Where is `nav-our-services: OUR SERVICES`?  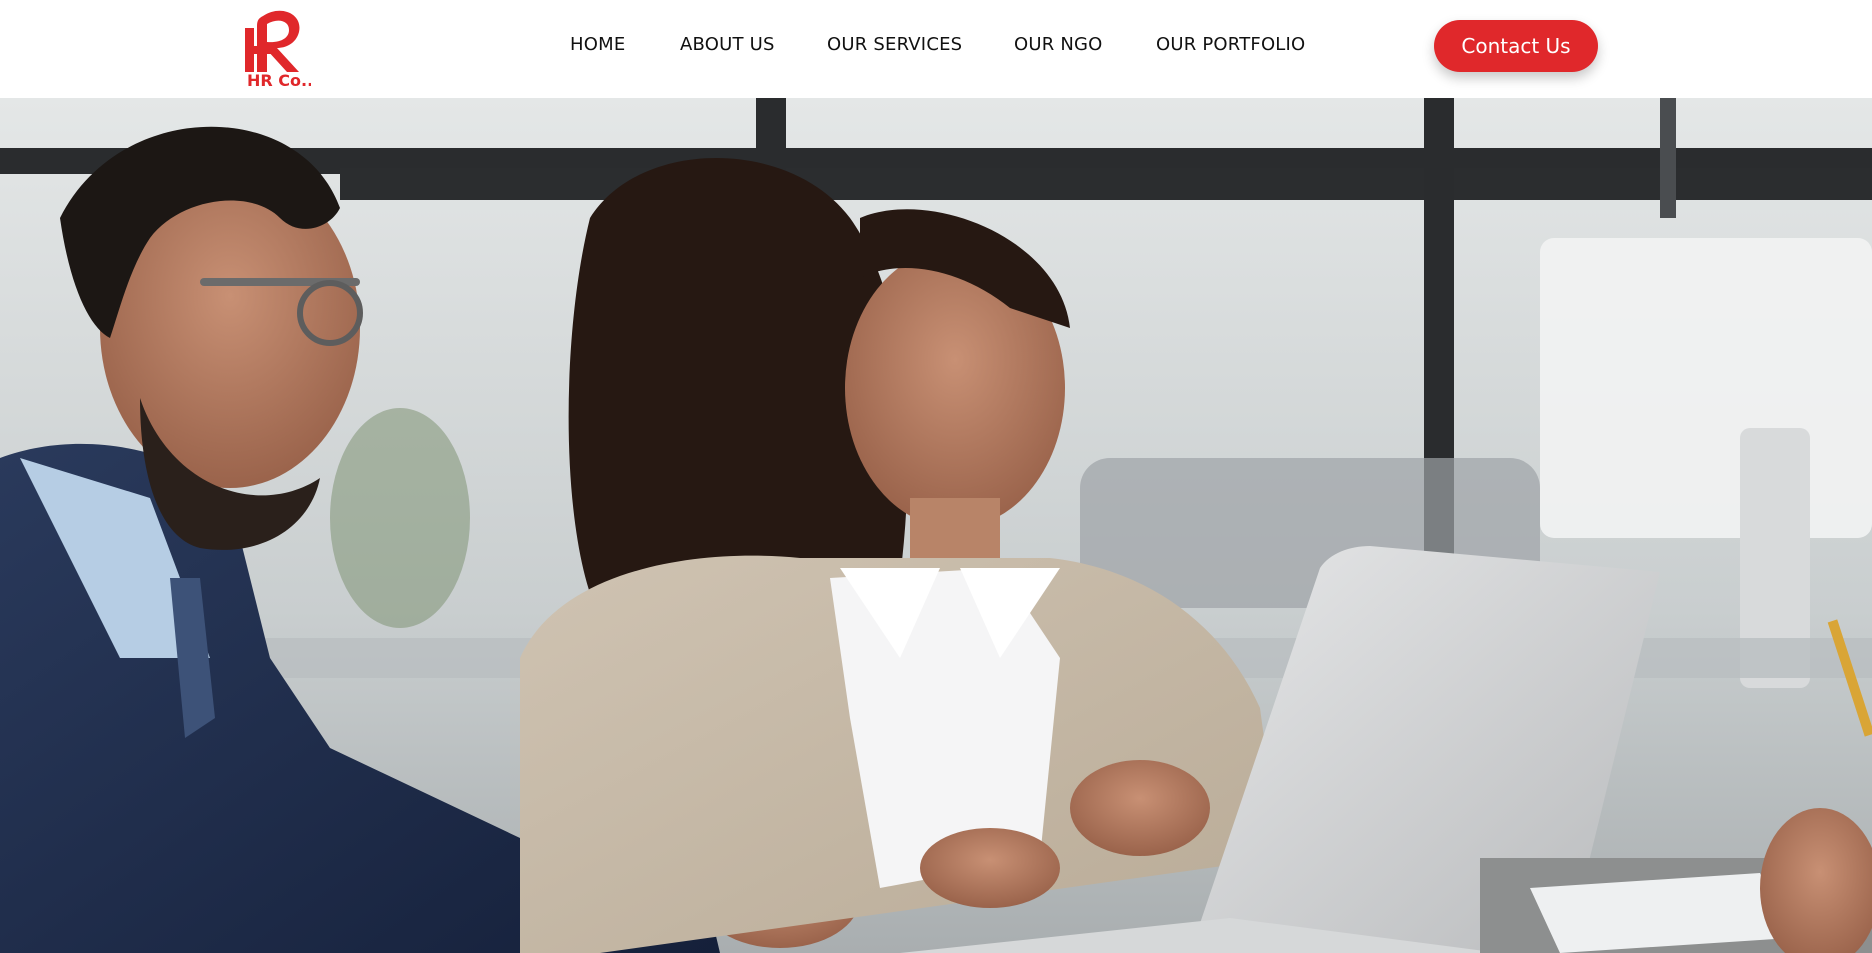 nav-our-services: OUR SERVICES is located at coordinates (894, 44).